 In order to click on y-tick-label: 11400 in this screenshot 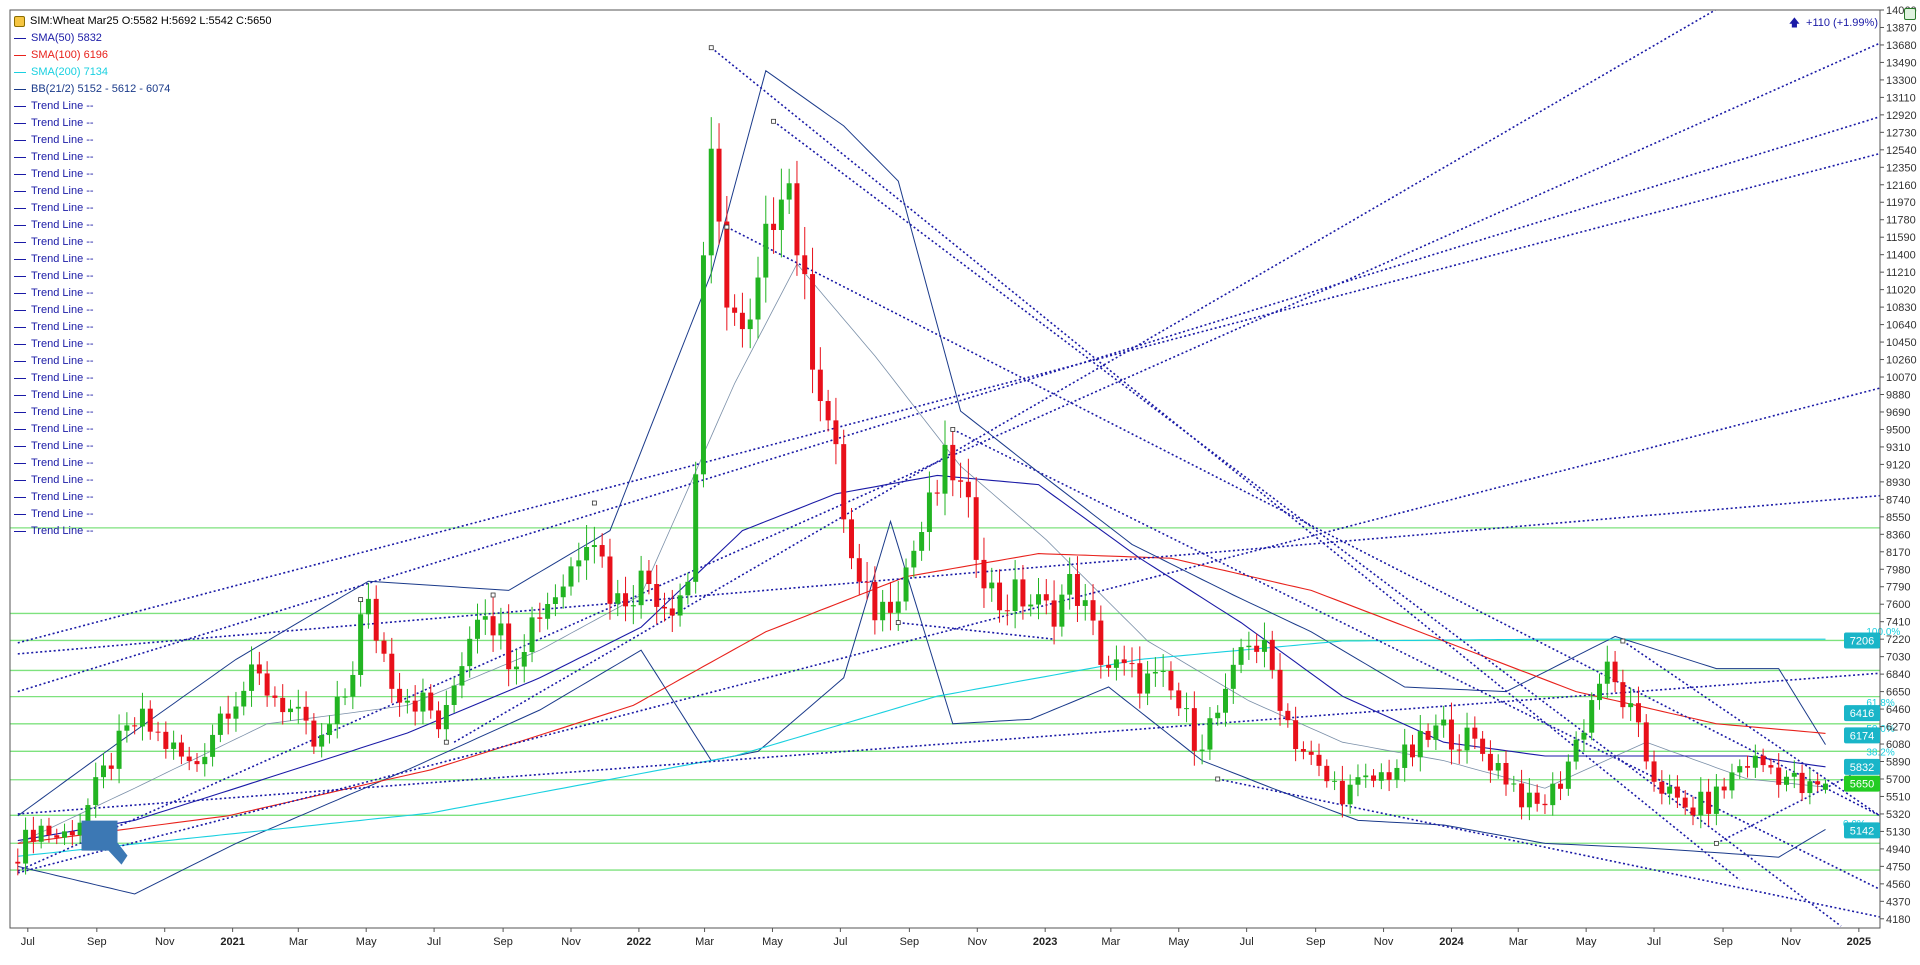, I will do `click(1901, 256)`.